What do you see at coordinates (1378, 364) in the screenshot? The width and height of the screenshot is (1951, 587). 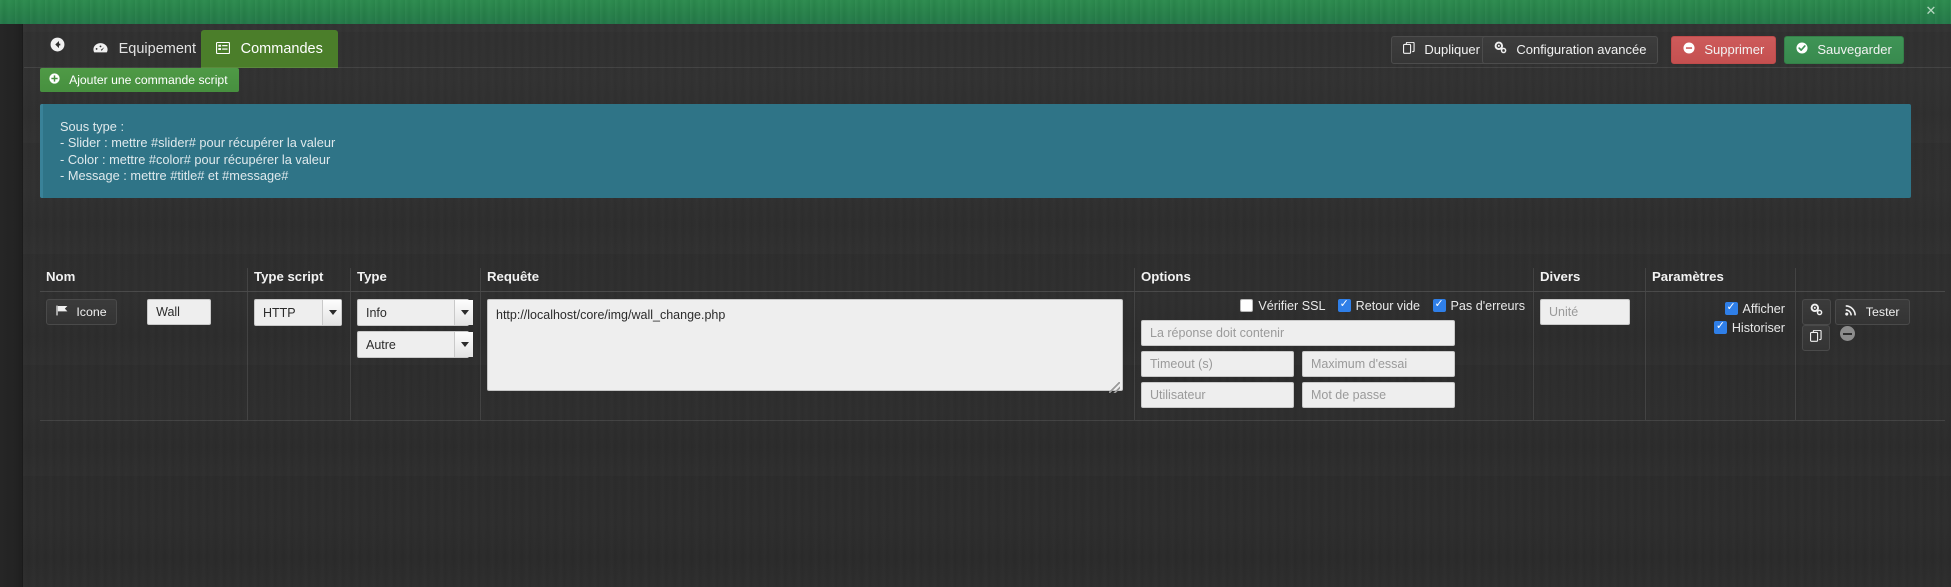 I see `maximum-essai-input` at bounding box center [1378, 364].